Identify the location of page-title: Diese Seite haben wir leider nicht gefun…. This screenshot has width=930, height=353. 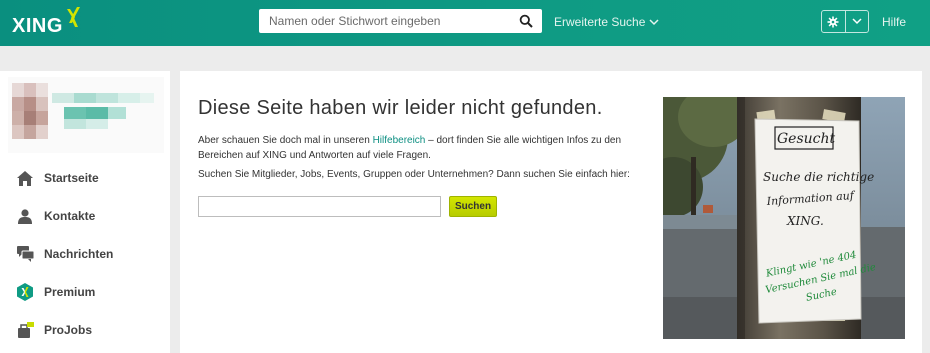
(400, 108).